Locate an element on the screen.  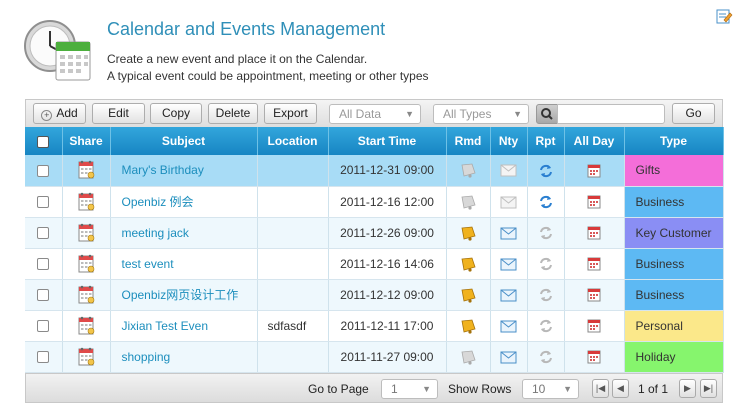
edit-note-icon is located at coordinates (724, 16).